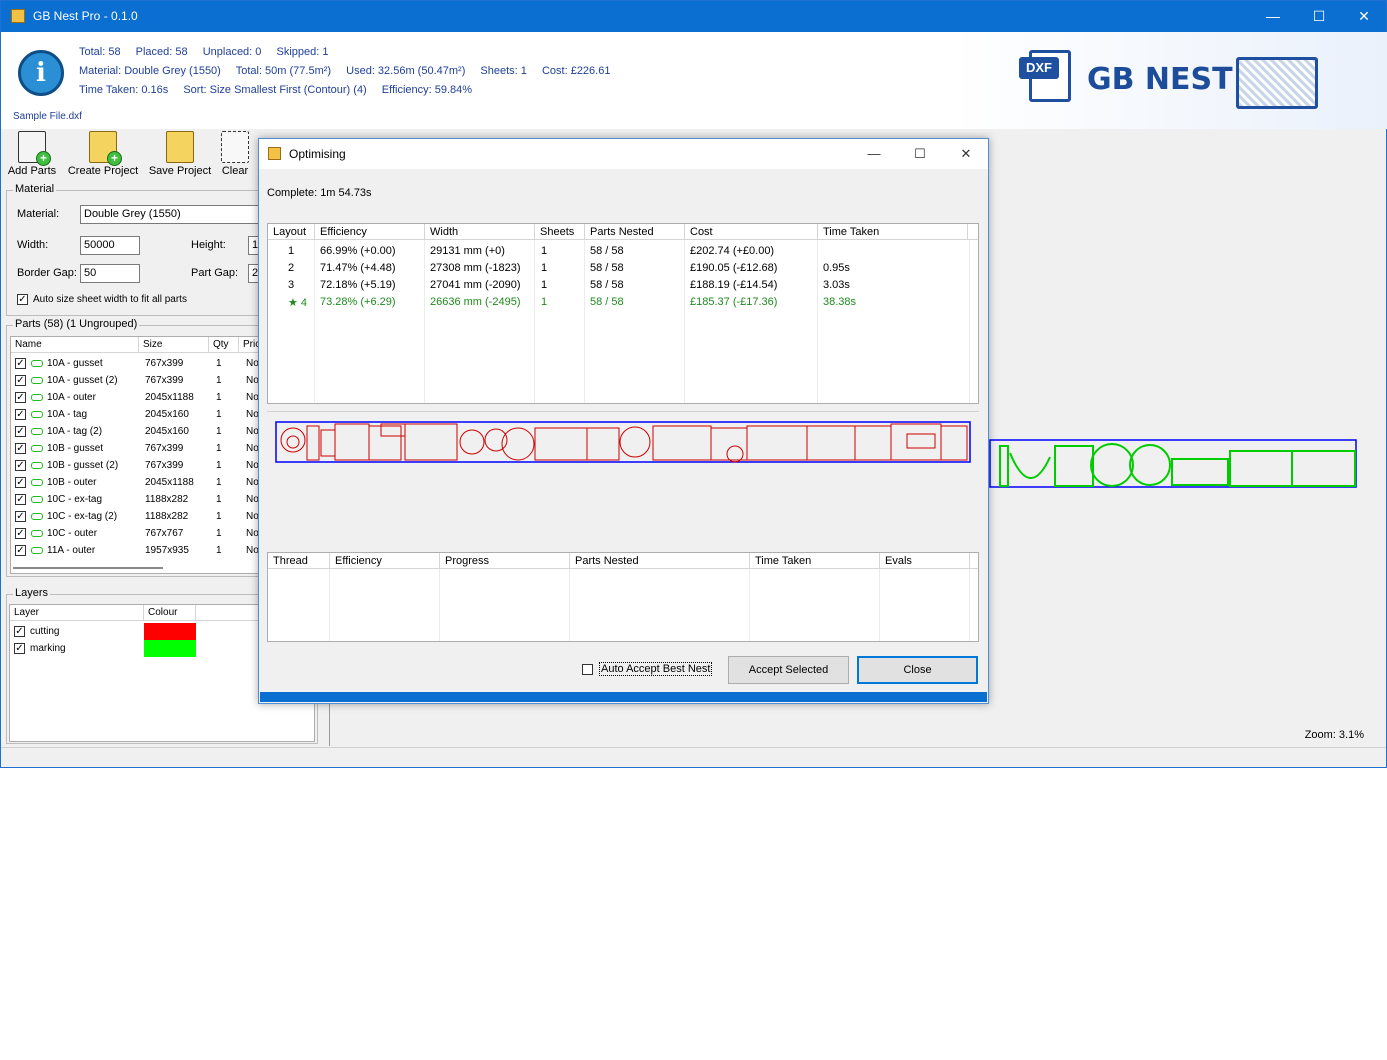  What do you see at coordinates (138, 363) in the screenshot?
I see `parts-row: ✓ 10A - gusset 767x399 1 No` at bounding box center [138, 363].